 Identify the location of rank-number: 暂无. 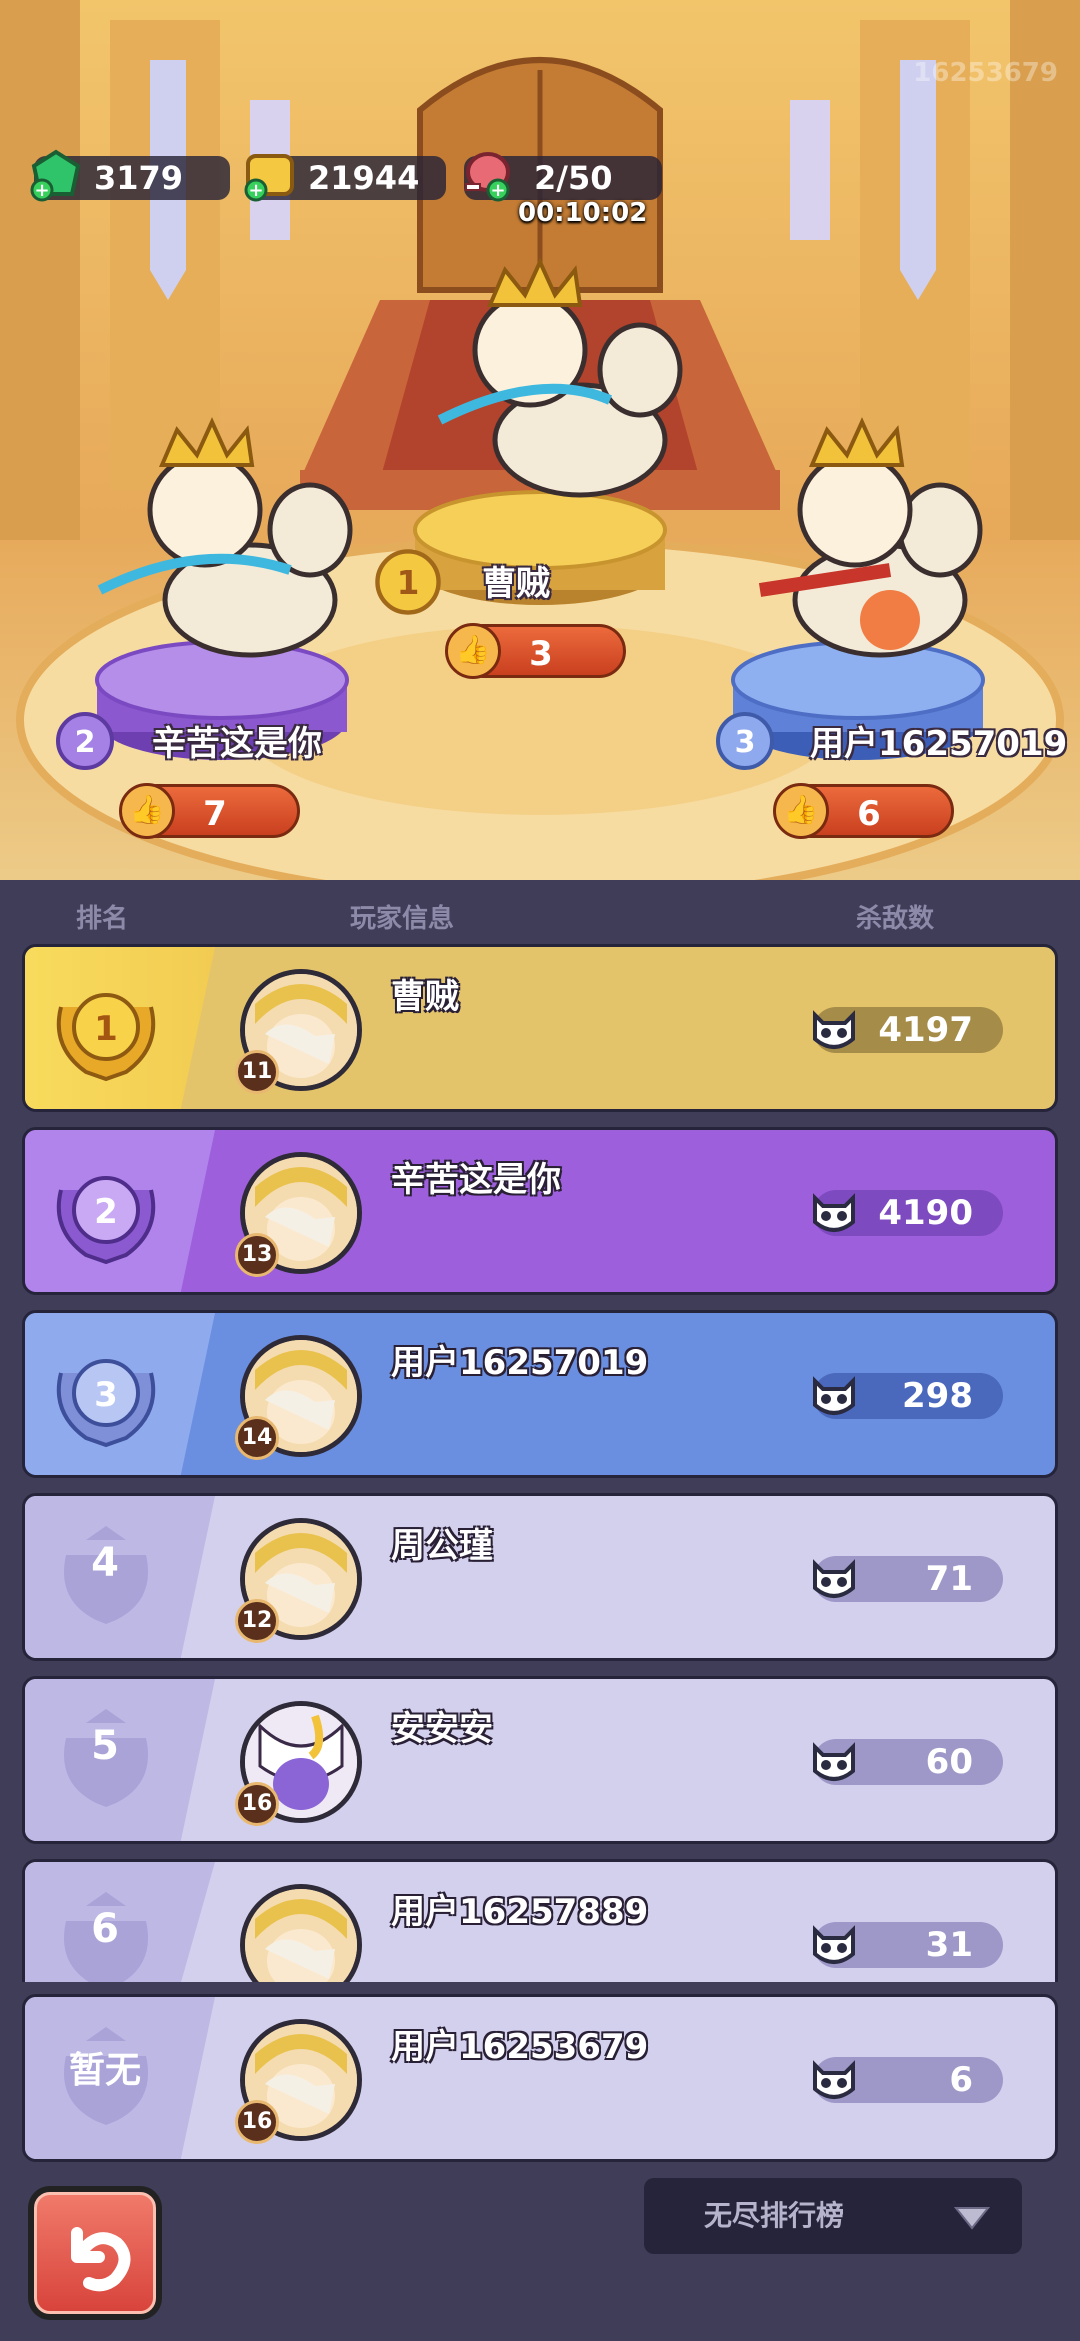
(104, 2070).